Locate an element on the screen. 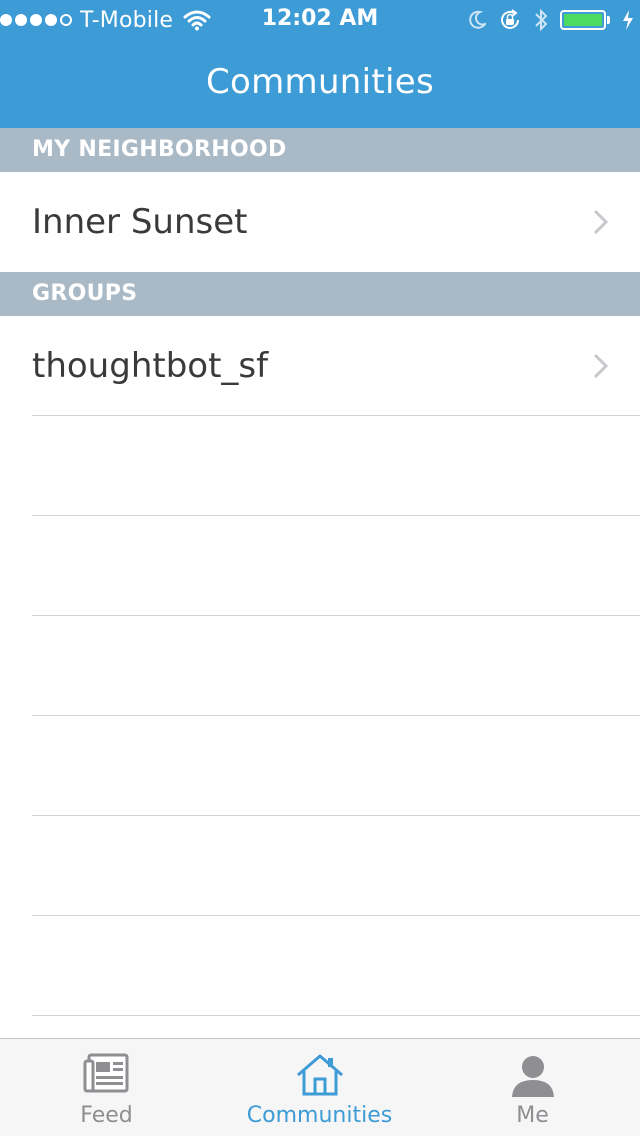 This screenshot has width=640, height=1136. page-title: Communities is located at coordinates (320, 82).